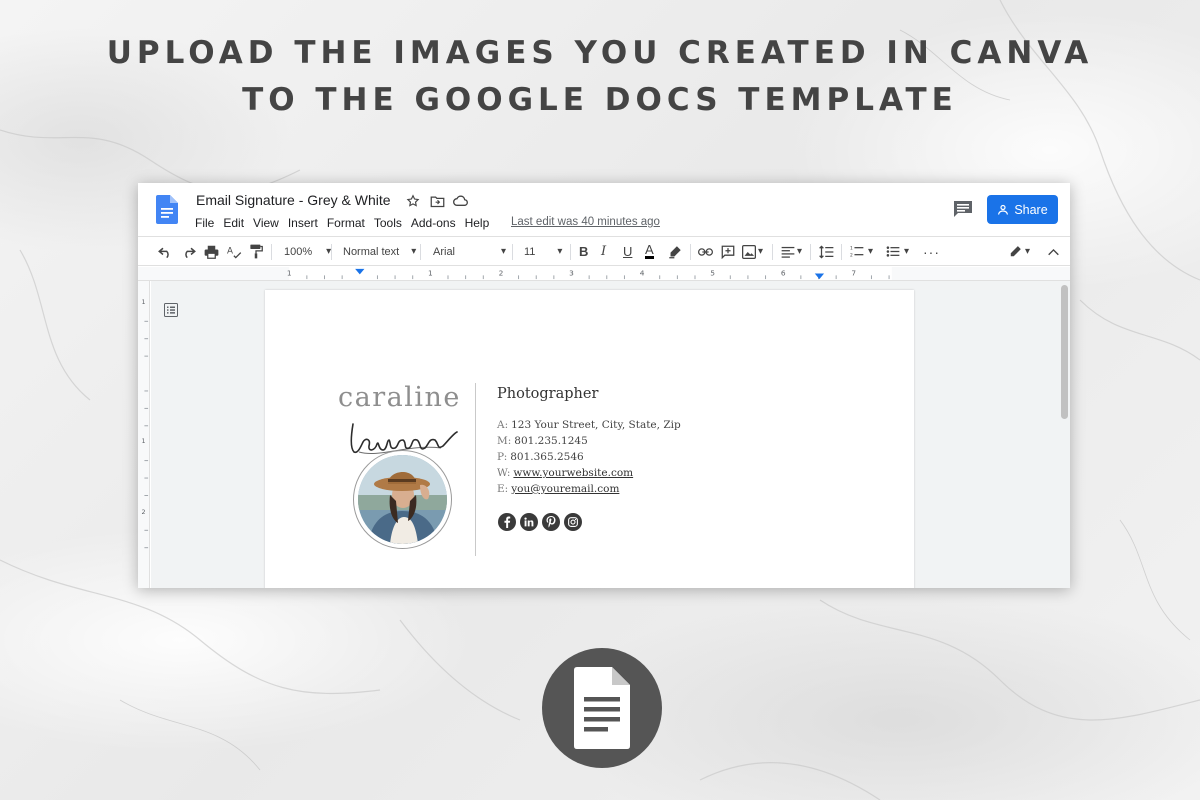 This screenshot has width=1200, height=800. Describe the element at coordinates (266, 223) in the screenshot. I see `menu-view: View` at that location.